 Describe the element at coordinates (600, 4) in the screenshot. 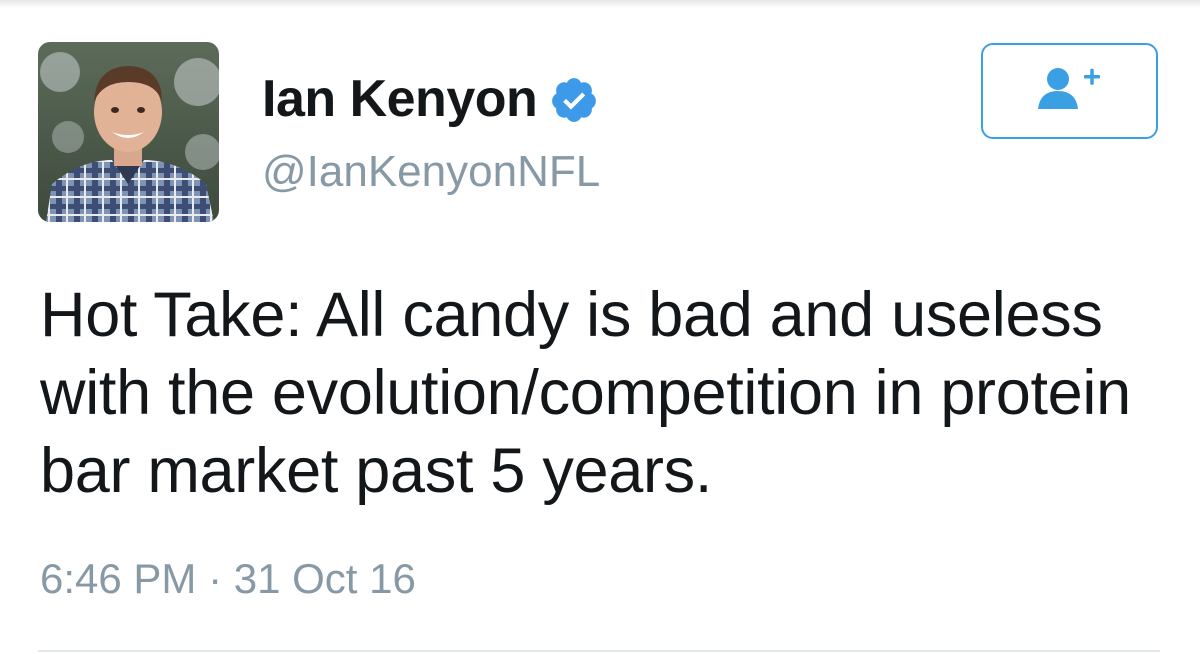

I see `top-shadow` at that location.